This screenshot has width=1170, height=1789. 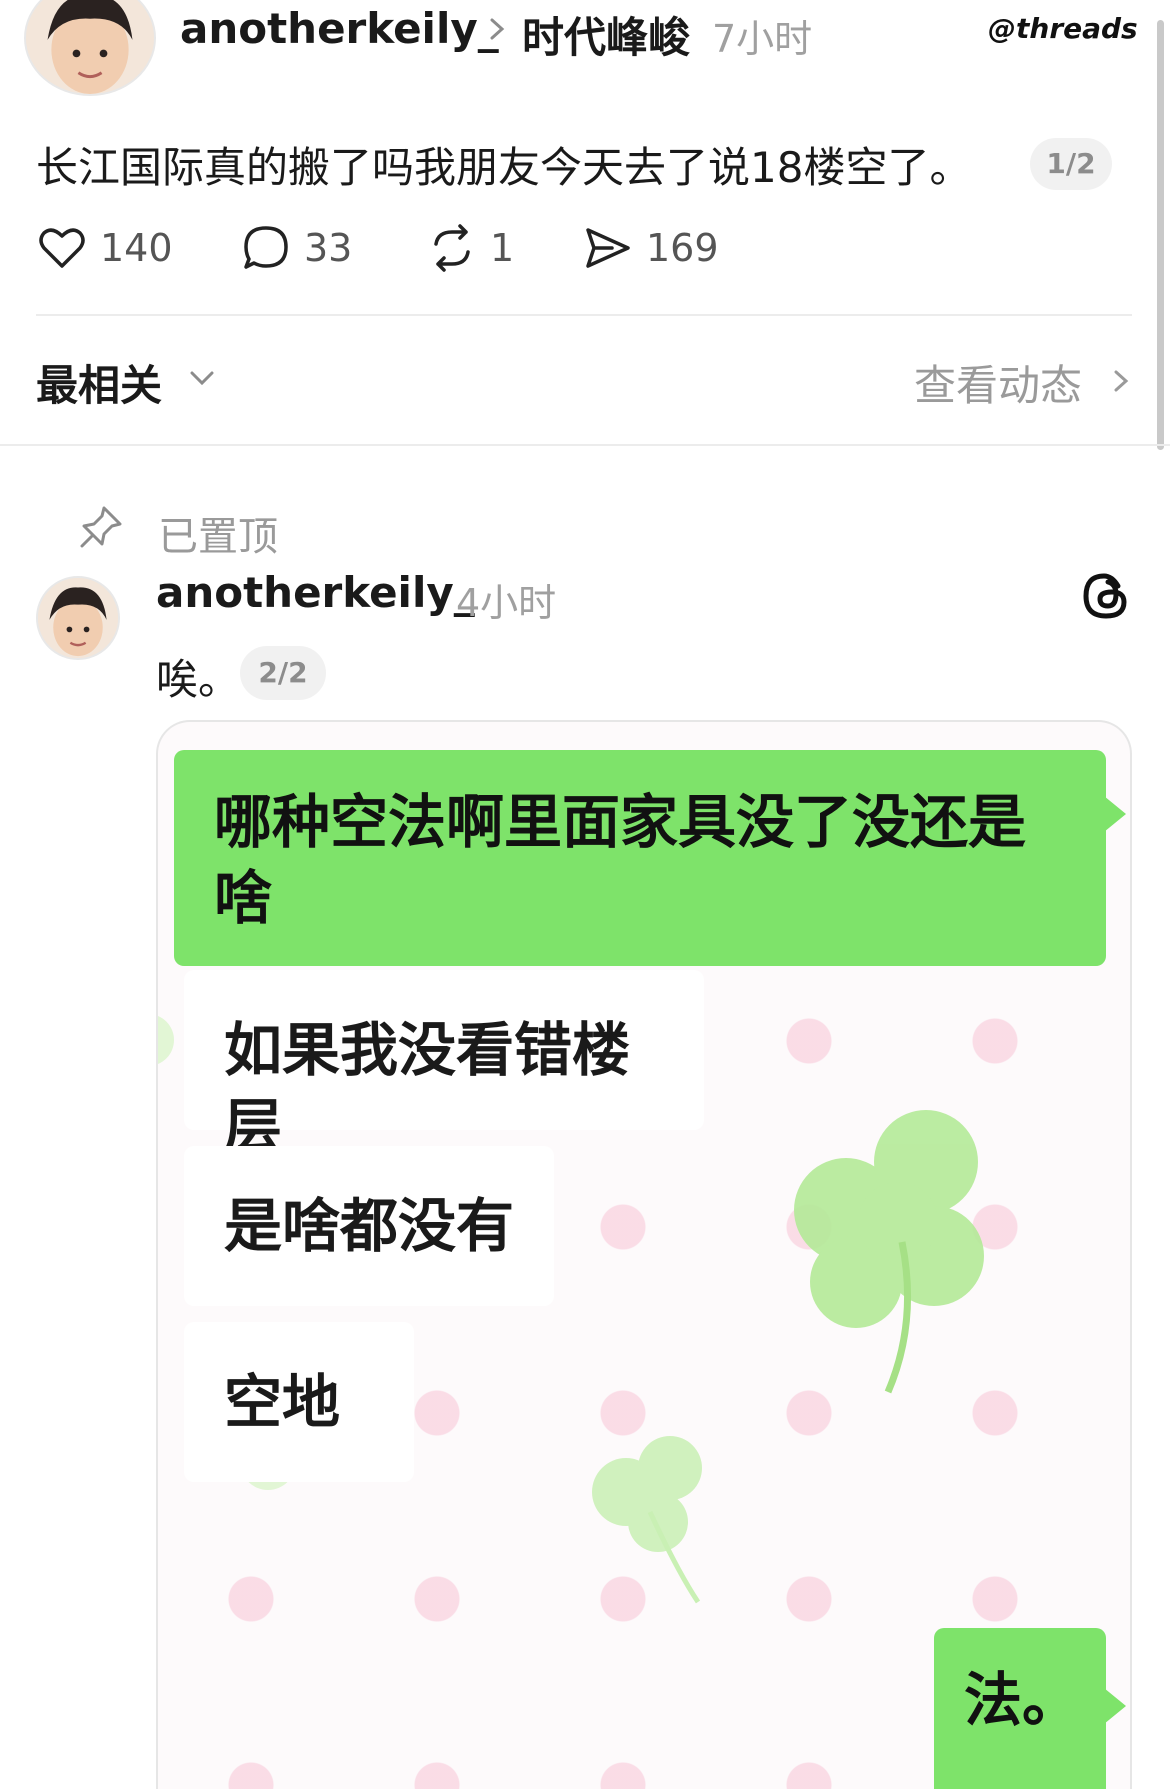 I want to click on like-button: 140, so click(x=104, y=248).